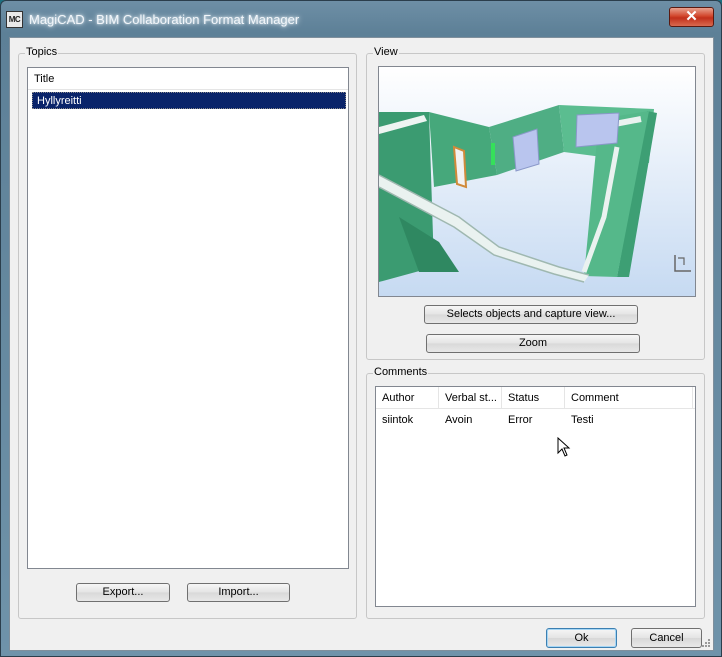 This screenshot has height=657, width=722. I want to click on topic-item-selected: Hyllyreitti, so click(189, 100).